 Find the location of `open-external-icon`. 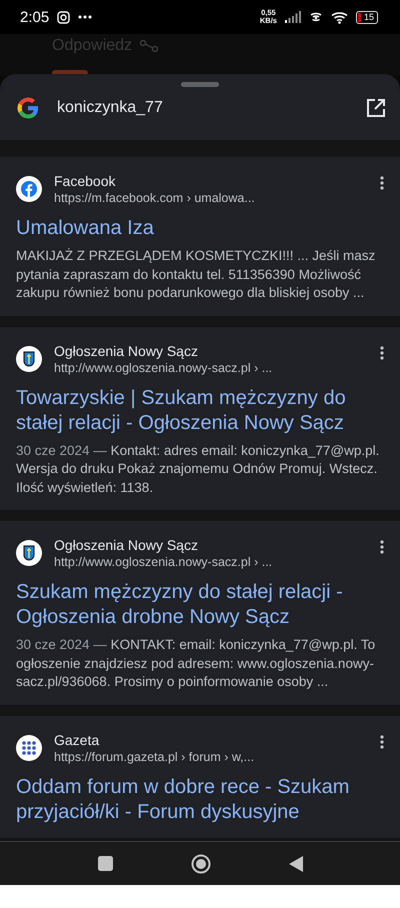

open-external-icon is located at coordinates (376, 108).